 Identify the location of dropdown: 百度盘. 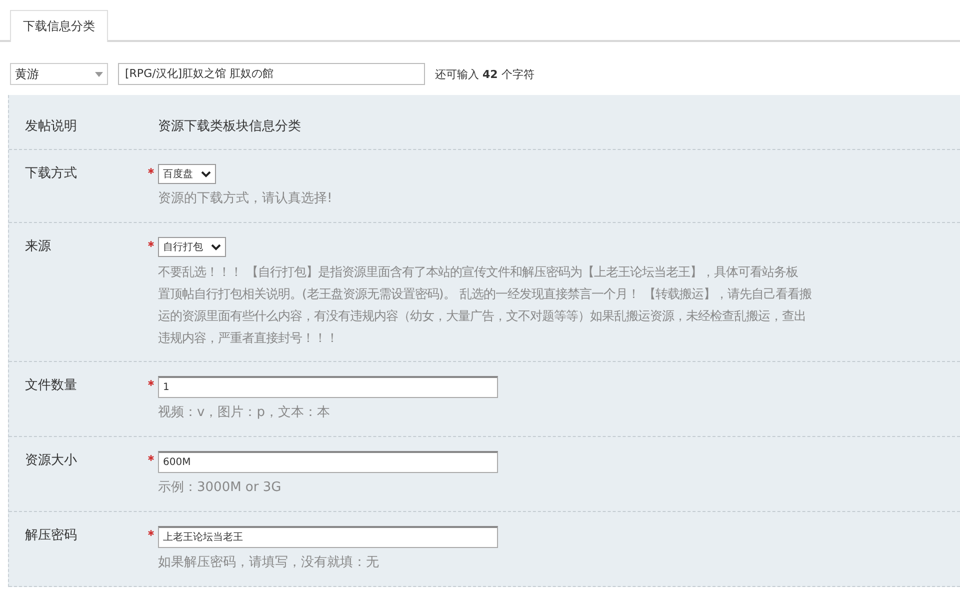
(187, 174).